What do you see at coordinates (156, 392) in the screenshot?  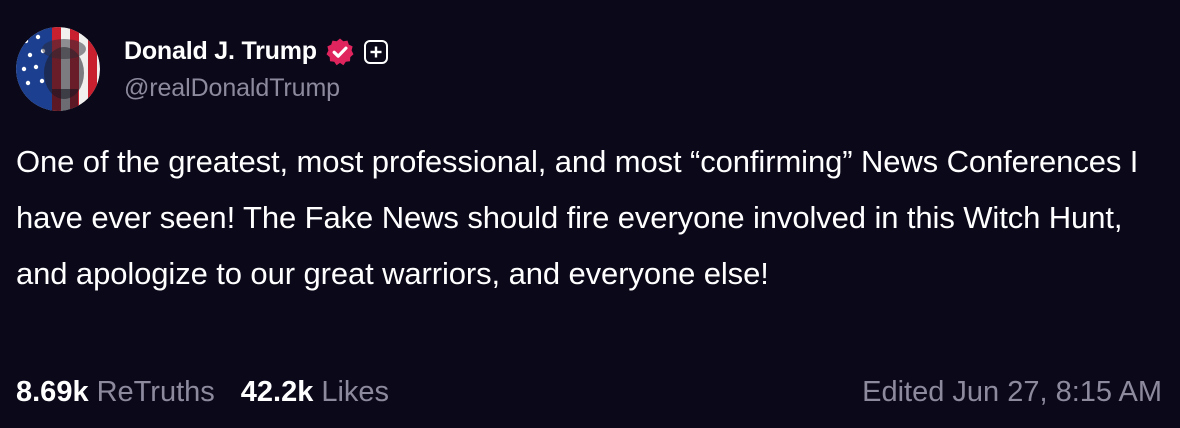 I see `retruths-label: ReTruths` at bounding box center [156, 392].